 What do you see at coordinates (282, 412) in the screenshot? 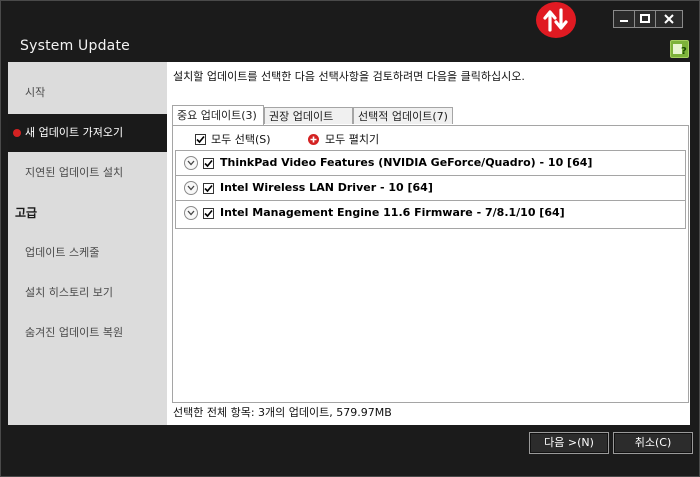
I see `selection-summary: 선택한 전체 항목: 3개의 업데이트, 579.97MB` at bounding box center [282, 412].